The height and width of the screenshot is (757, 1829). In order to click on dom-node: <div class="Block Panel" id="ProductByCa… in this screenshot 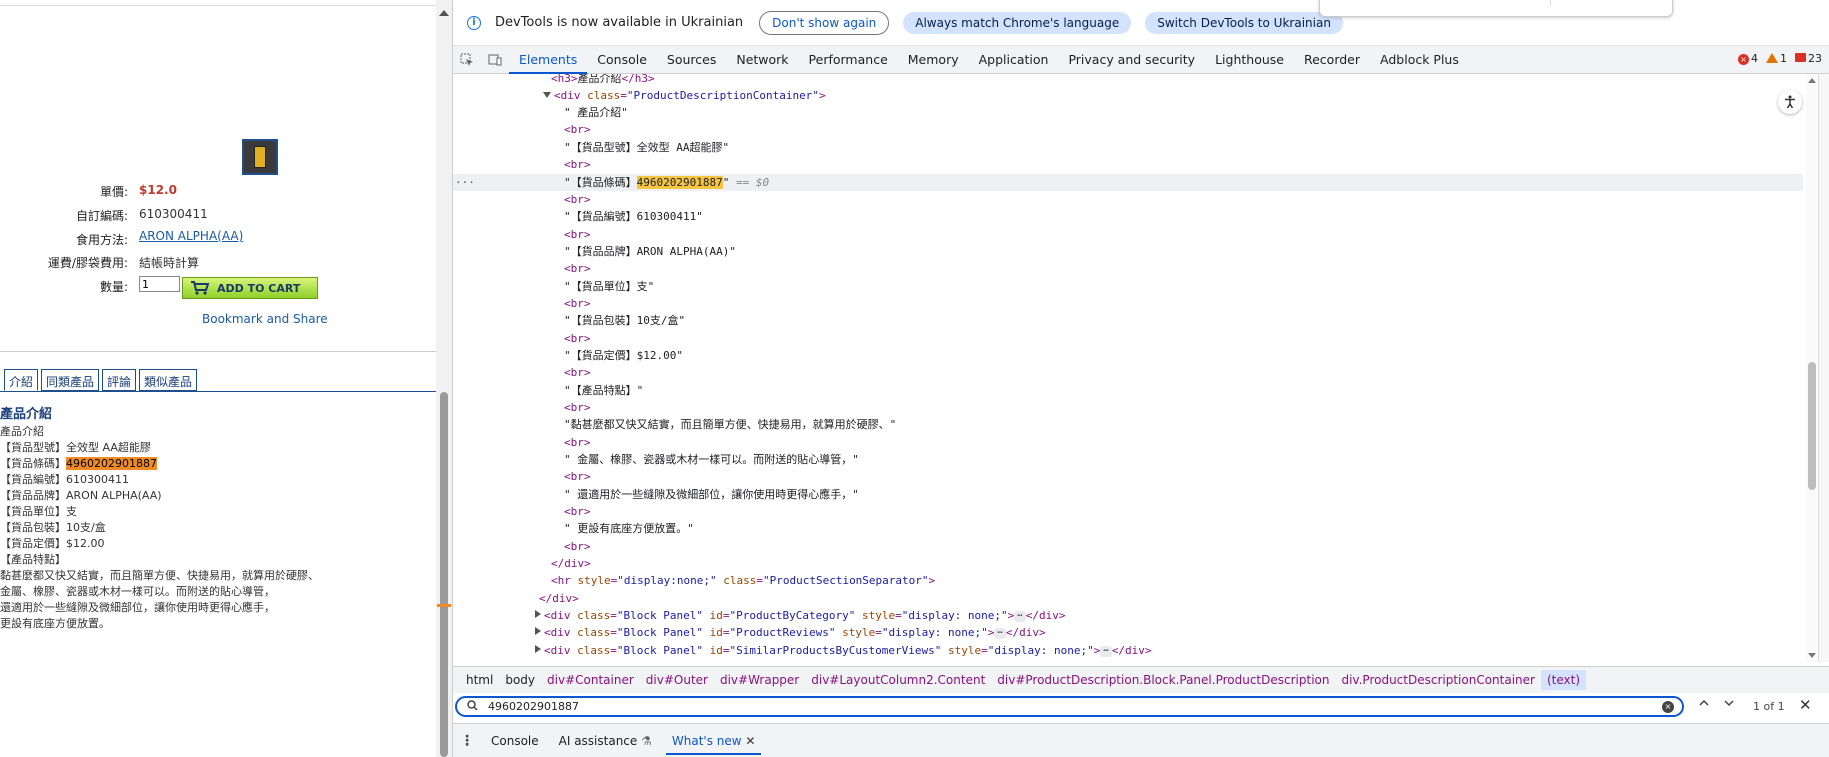, I will do `click(1128, 615)`.